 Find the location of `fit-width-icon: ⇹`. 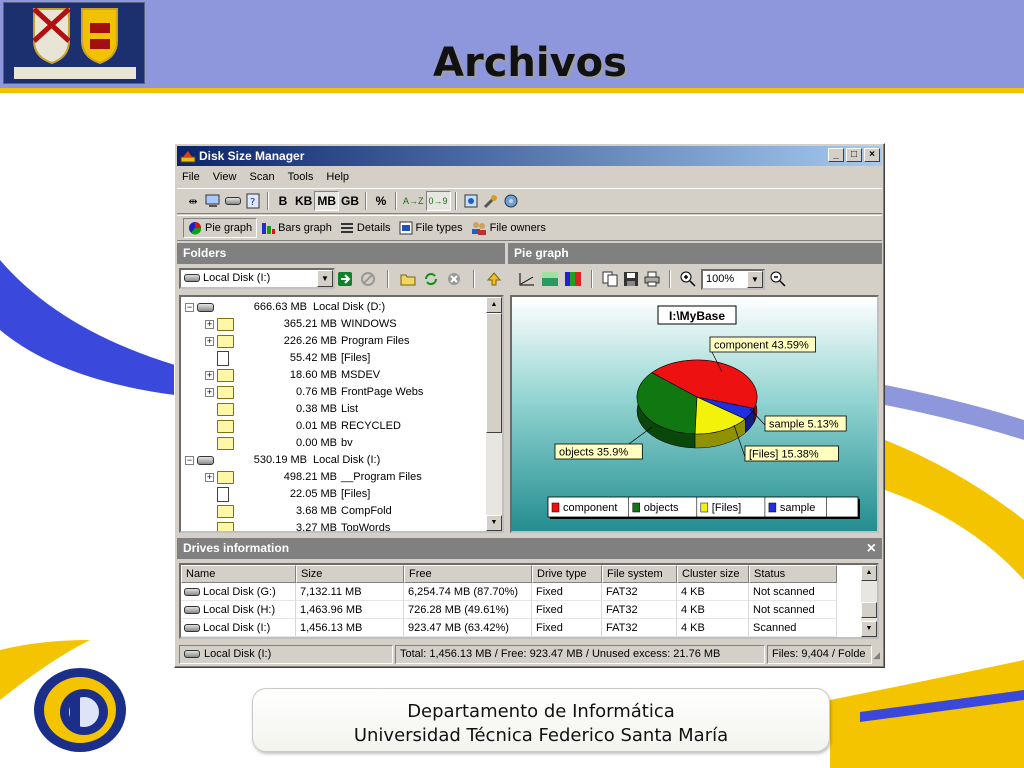

fit-width-icon: ⇹ is located at coordinates (193, 201).